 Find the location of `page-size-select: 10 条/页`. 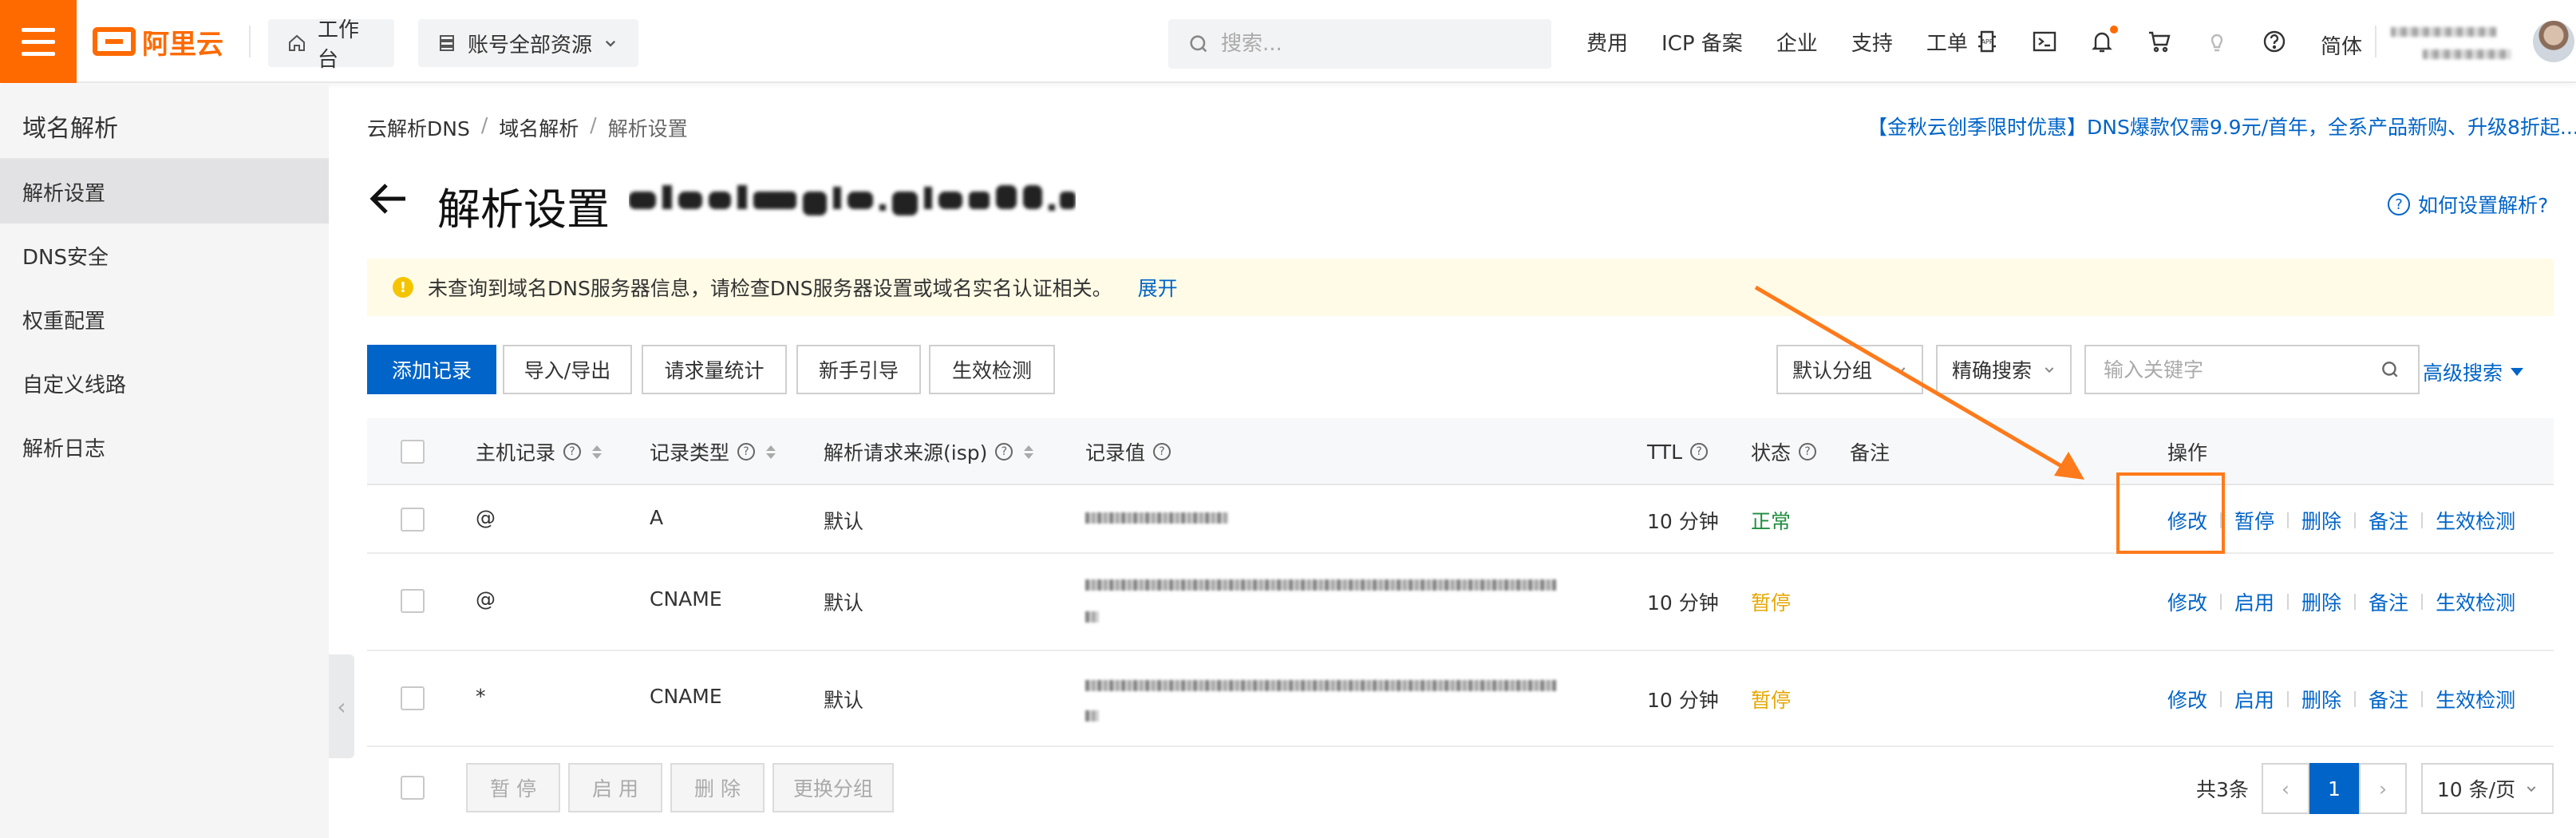

page-size-select: 10 条/页 is located at coordinates (2487, 788).